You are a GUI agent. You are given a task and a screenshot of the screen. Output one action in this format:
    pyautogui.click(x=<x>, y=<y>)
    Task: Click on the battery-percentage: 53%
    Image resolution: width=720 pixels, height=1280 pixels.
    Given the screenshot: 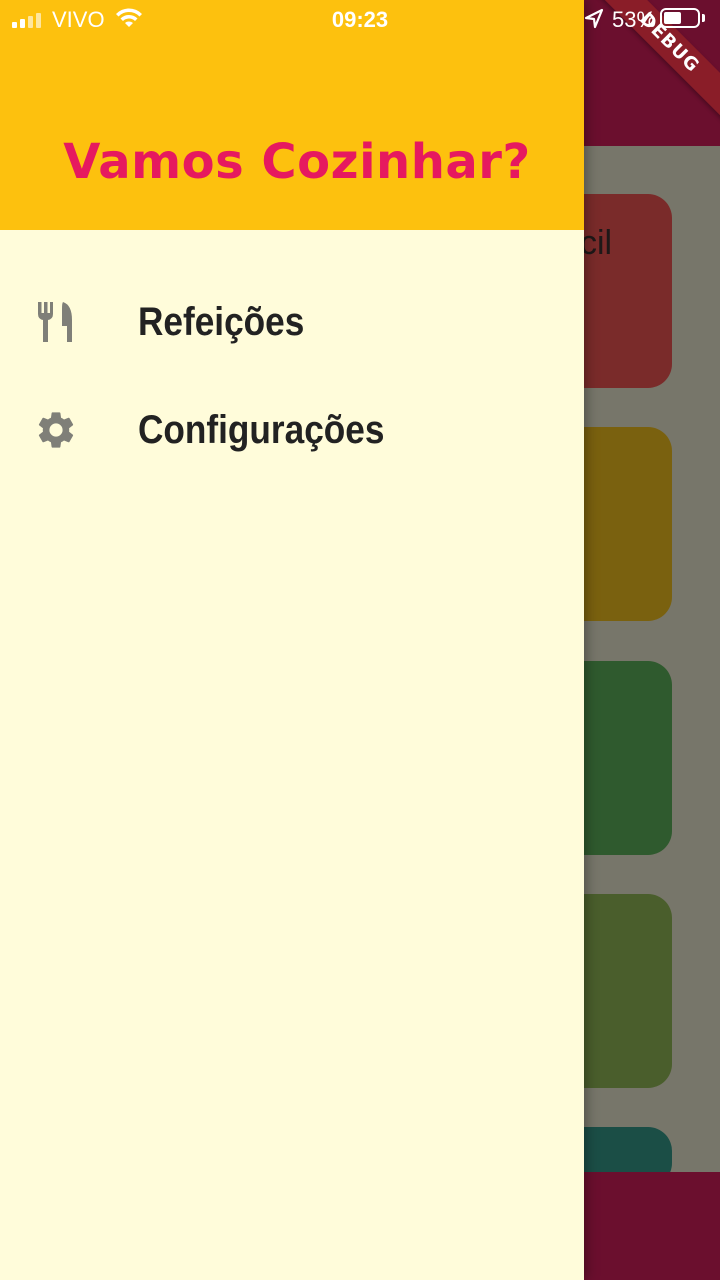 What is the action you would take?
    pyautogui.click(x=634, y=19)
    